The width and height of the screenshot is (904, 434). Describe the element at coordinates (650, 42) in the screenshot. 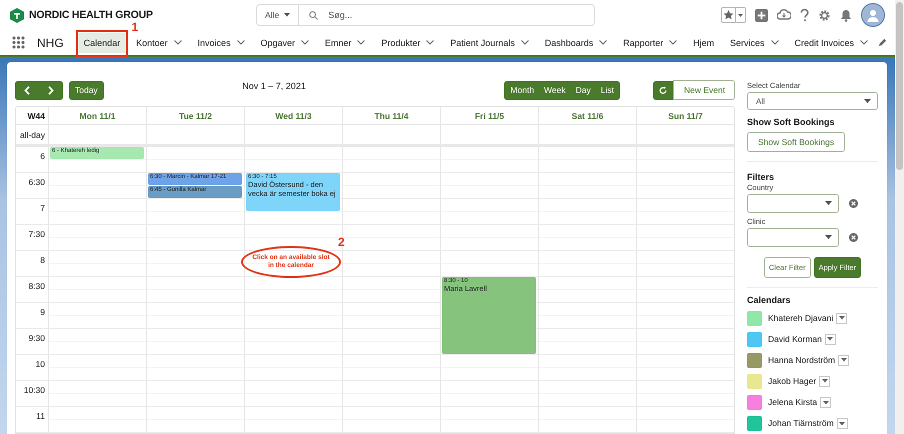

I see `nav-tab: Rapporter` at that location.